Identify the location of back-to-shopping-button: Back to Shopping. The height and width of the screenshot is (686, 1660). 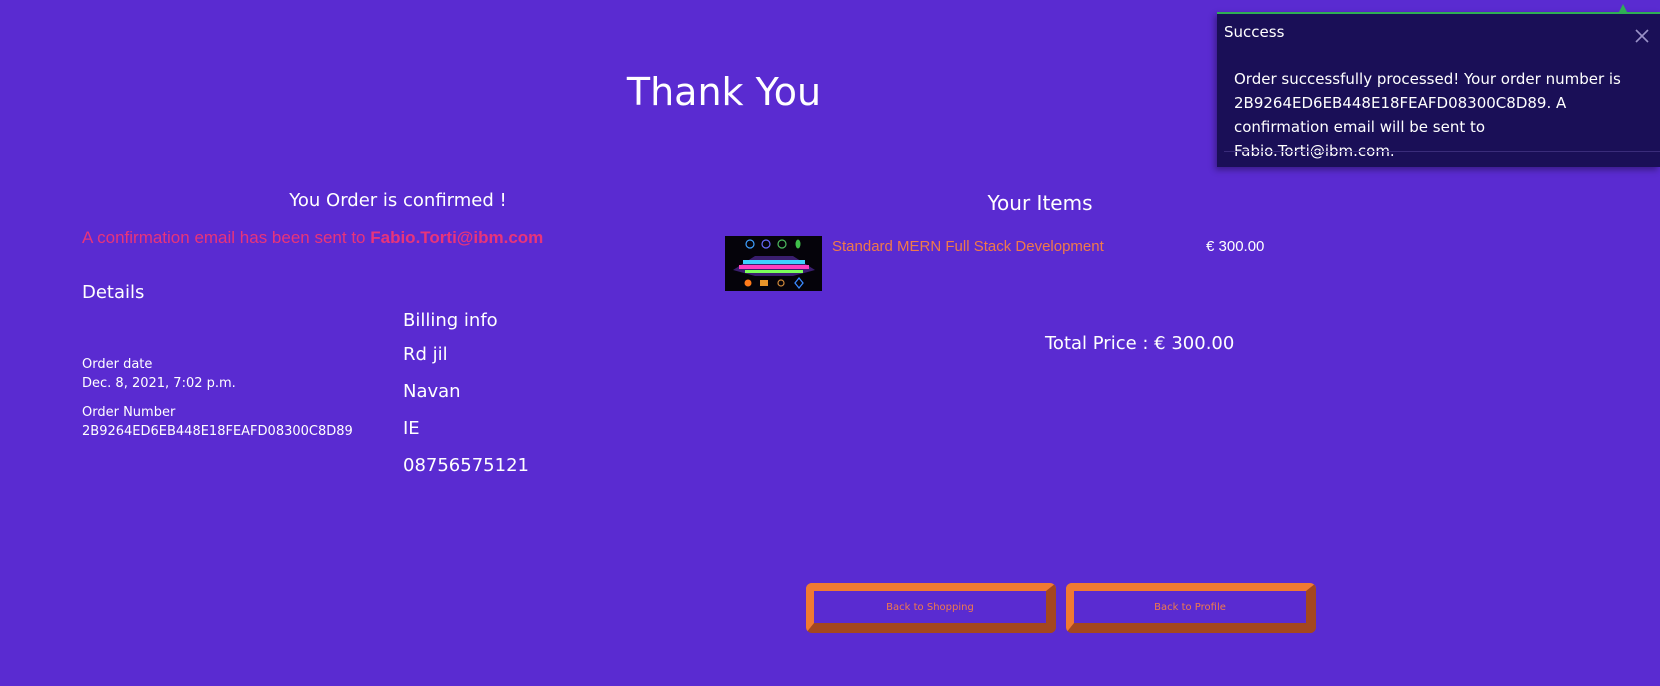
(931, 608).